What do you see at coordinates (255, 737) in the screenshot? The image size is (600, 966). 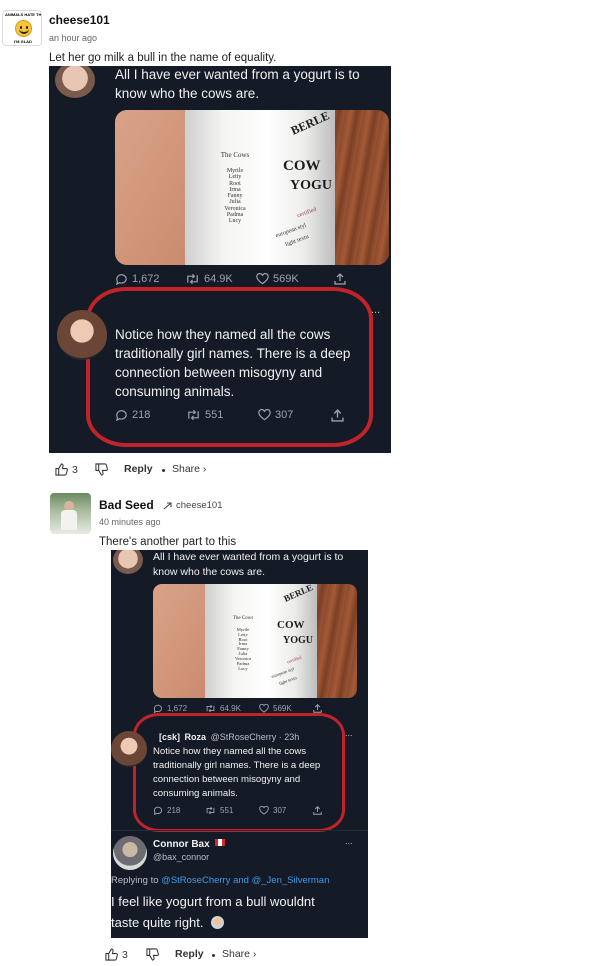 I see `author-handle: @StRoseCherry · 23h` at bounding box center [255, 737].